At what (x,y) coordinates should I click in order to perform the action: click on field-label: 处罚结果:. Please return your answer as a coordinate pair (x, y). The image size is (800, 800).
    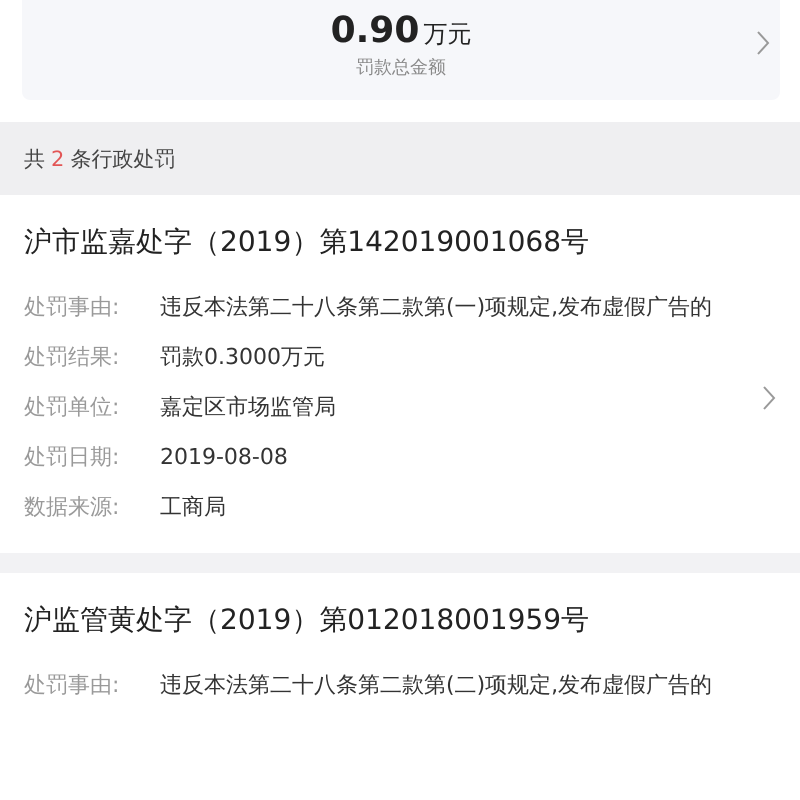
    Looking at the image, I should click on (72, 358).